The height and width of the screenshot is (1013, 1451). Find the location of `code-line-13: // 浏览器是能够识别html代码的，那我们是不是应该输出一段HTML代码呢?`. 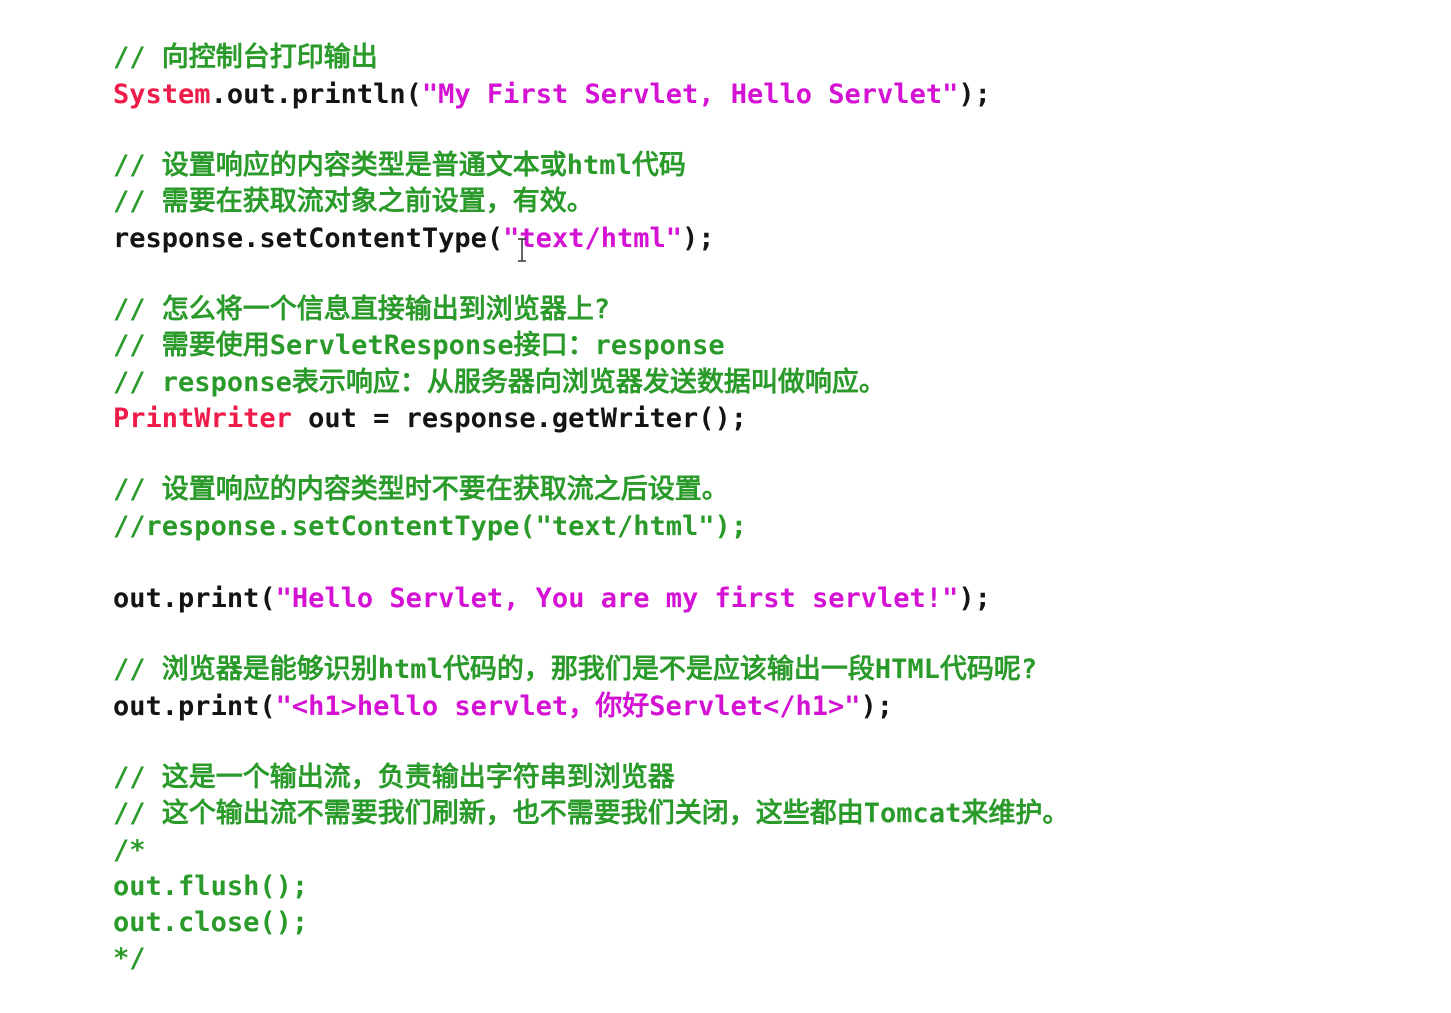

code-line-13: // 浏览器是能够识别html代码的，那我们是不是应该输出一段HTML代码呢? is located at coordinates (542, 650).